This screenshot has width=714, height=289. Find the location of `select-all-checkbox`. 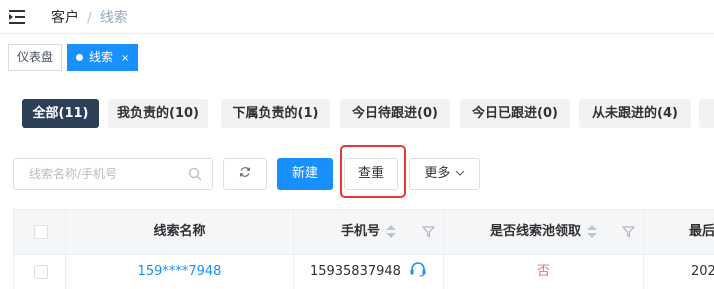

select-all-checkbox is located at coordinates (41, 232).